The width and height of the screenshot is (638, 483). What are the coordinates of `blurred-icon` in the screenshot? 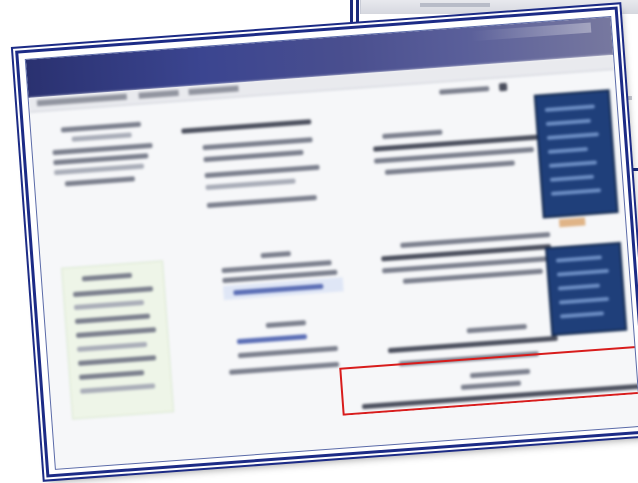 It's located at (503, 87).